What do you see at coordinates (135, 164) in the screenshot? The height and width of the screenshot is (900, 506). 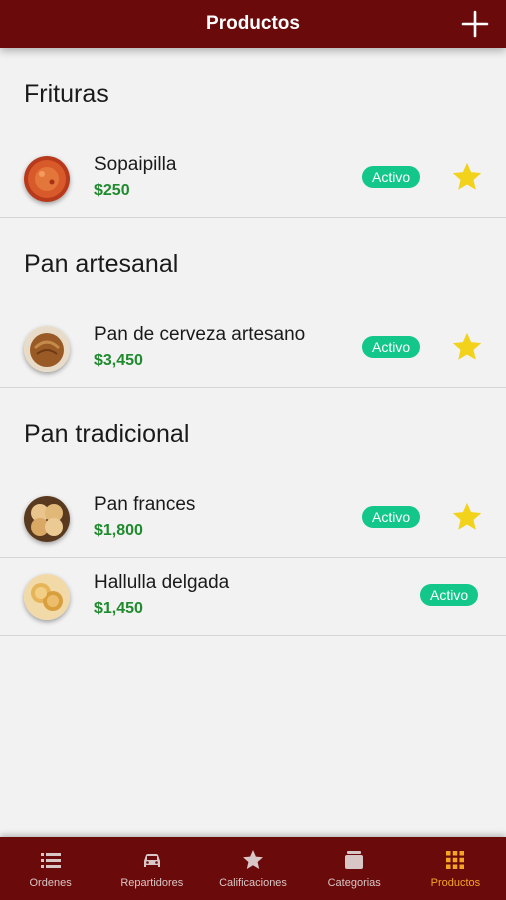 I see `product-name: Sopaipilla` at bounding box center [135, 164].